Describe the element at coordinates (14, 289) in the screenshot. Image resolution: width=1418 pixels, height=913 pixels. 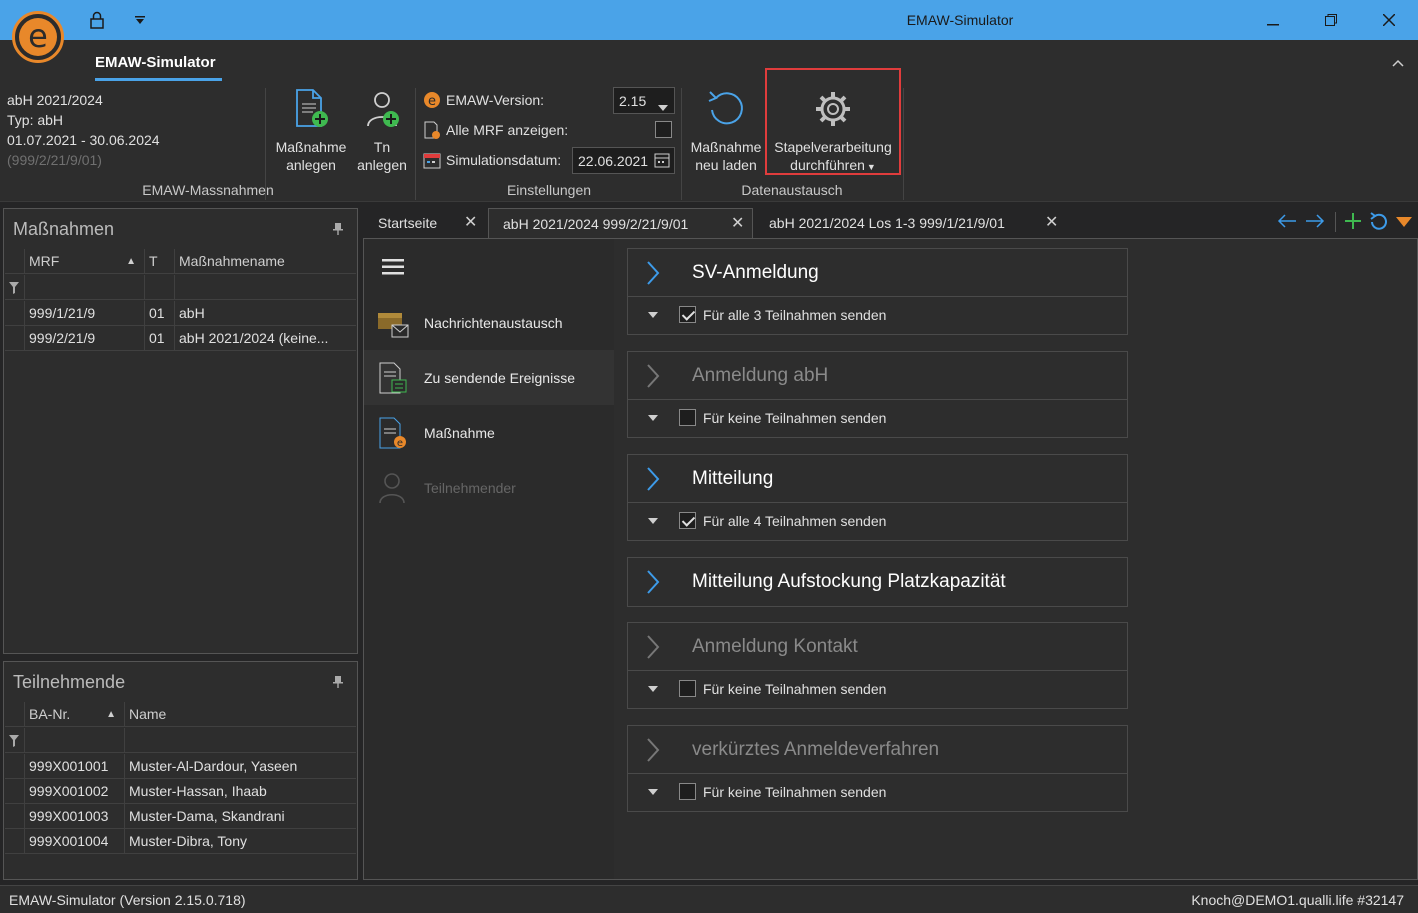
I see `filter-icon` at that location.